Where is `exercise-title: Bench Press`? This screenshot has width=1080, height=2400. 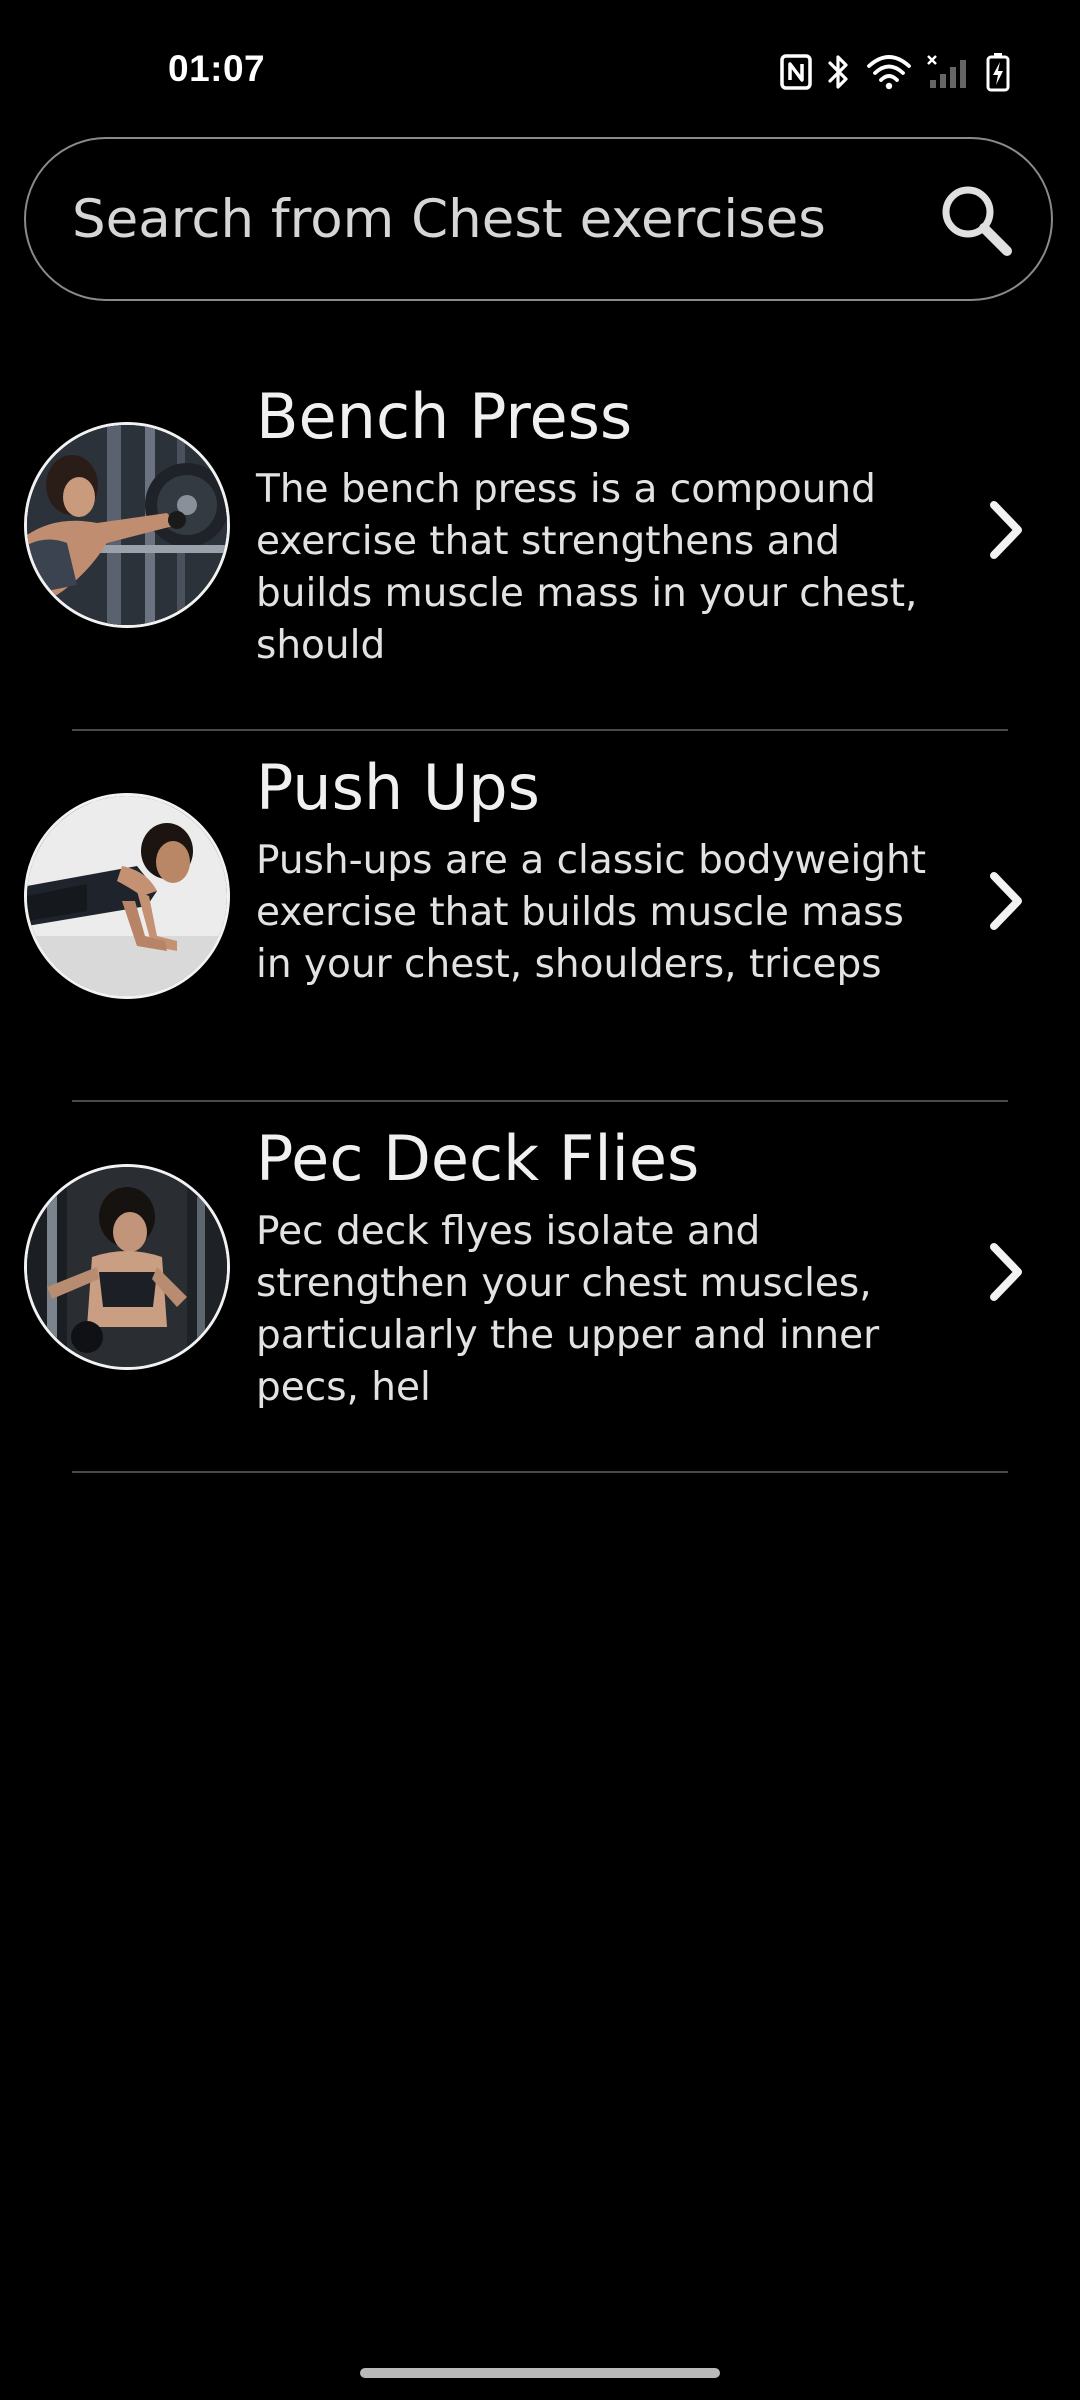
exercise-title: Bench Press is located at coordinates (444, 416).